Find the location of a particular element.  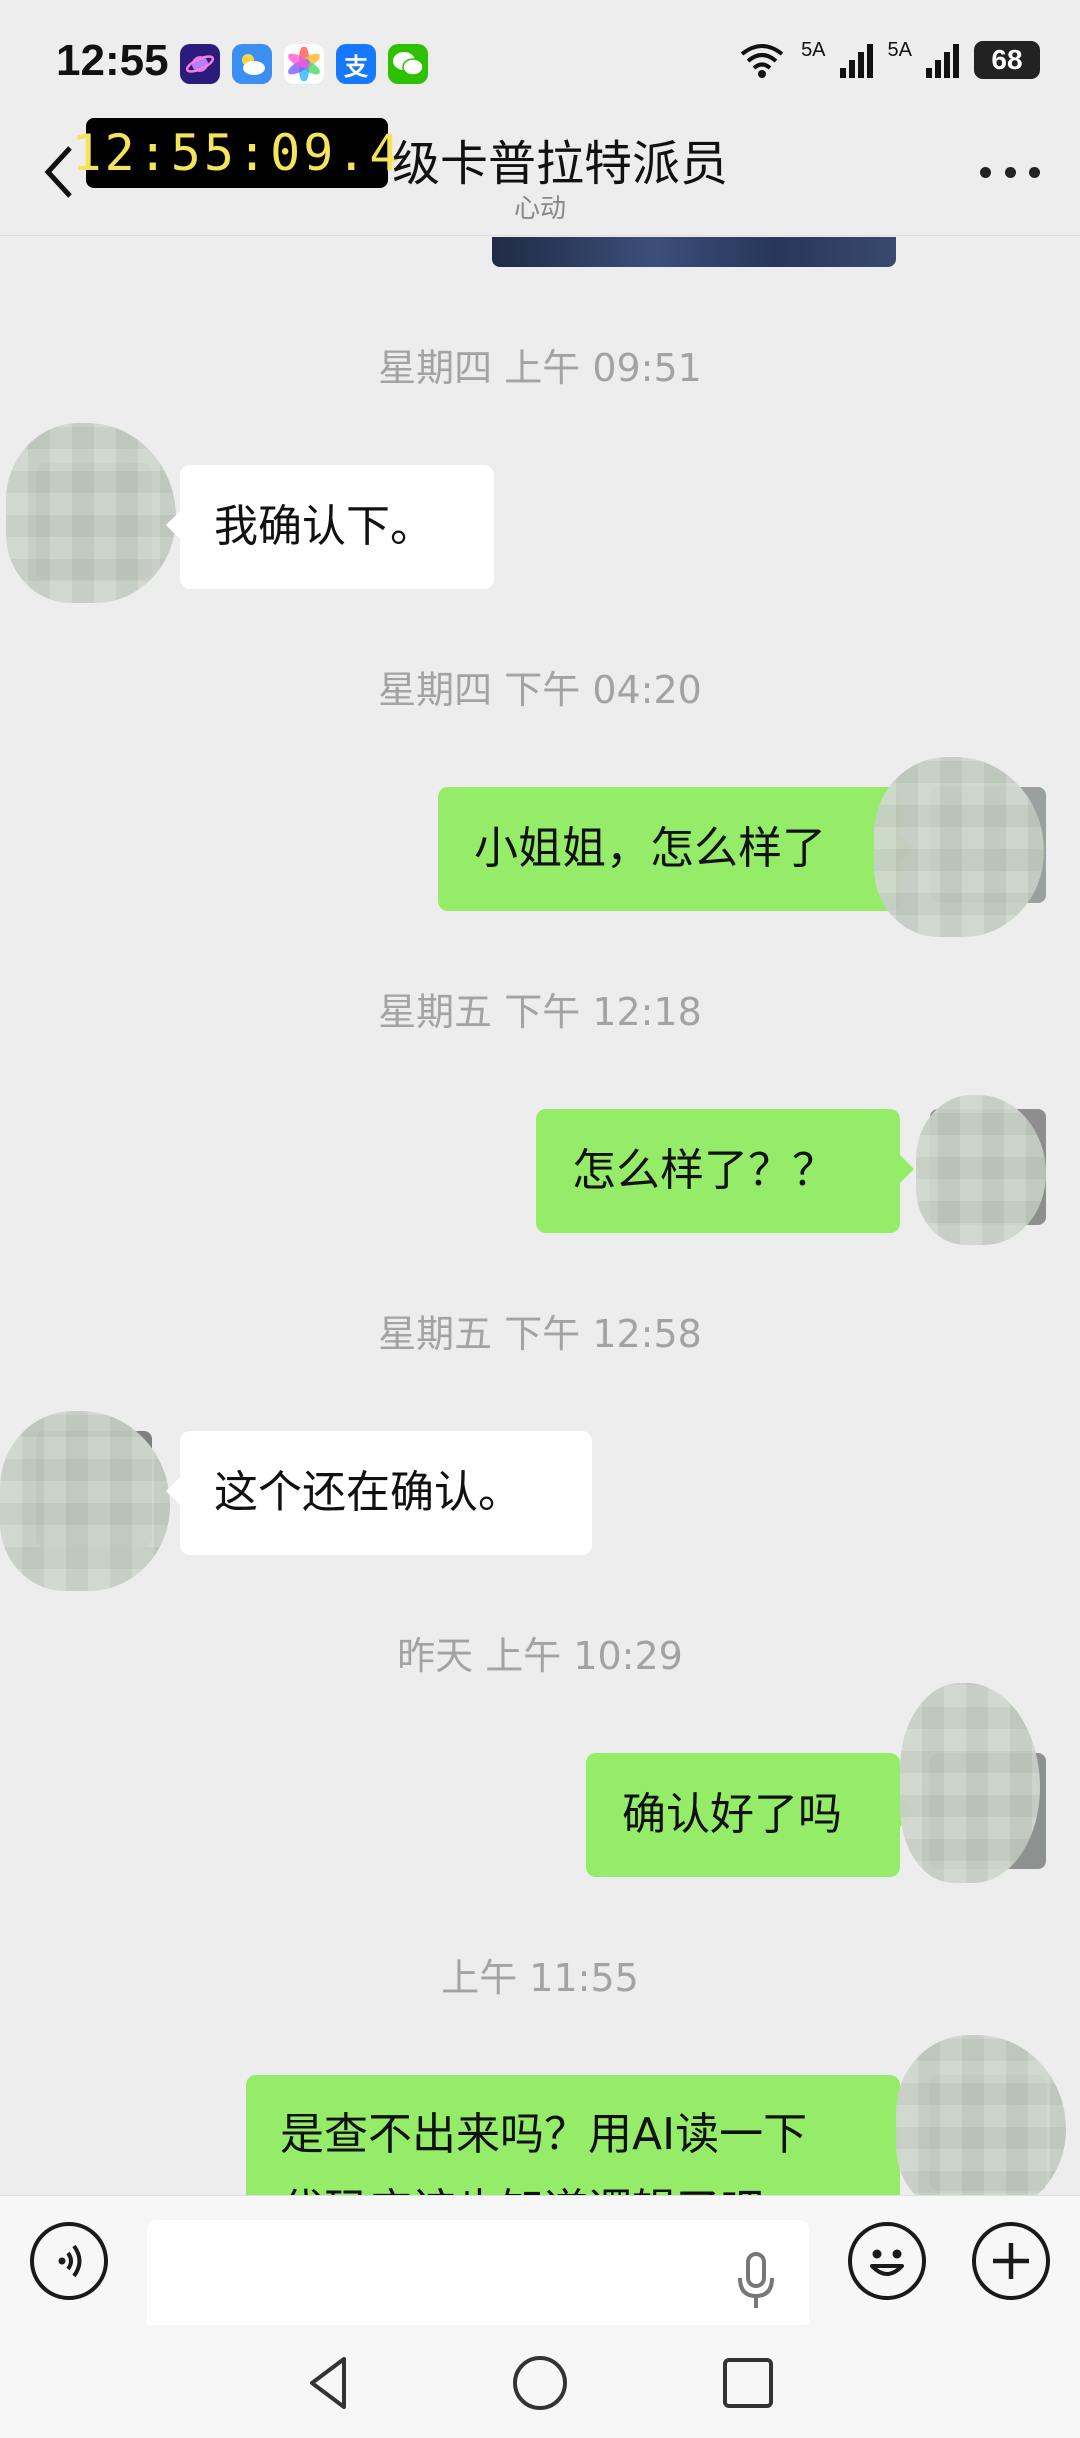

smiley-icon is located at coordinates (887, 2262).